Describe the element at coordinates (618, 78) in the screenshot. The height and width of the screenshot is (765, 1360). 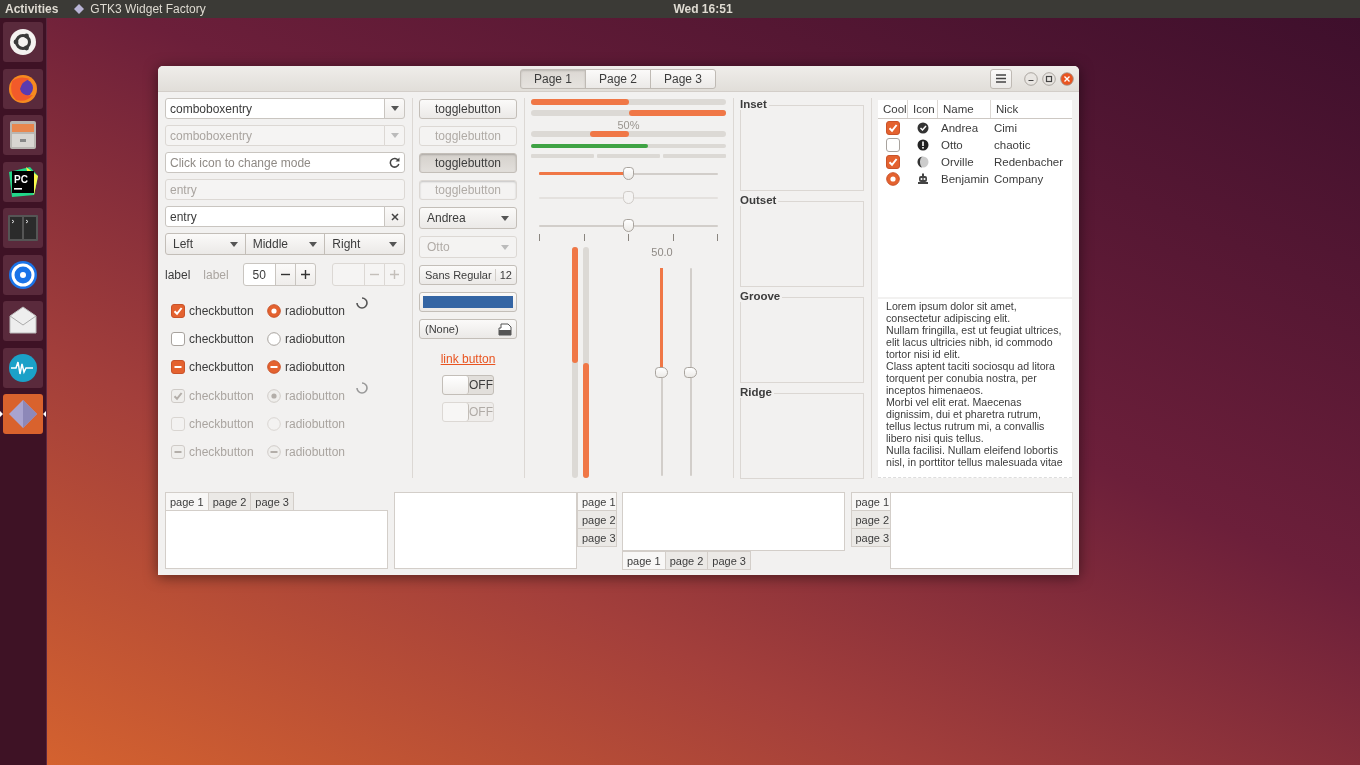
I see `tab: Page 2` at that location.